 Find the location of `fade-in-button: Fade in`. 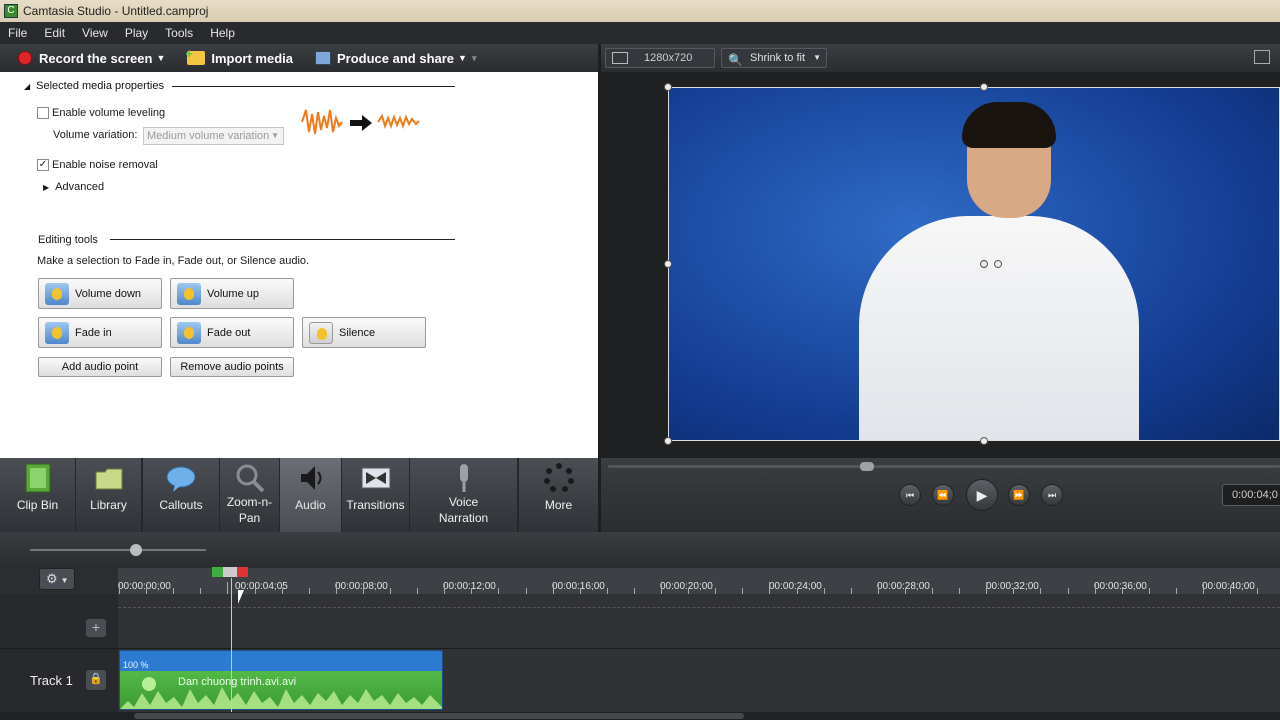

fade-in-button: Fade in is located at coordinates (100, 332).